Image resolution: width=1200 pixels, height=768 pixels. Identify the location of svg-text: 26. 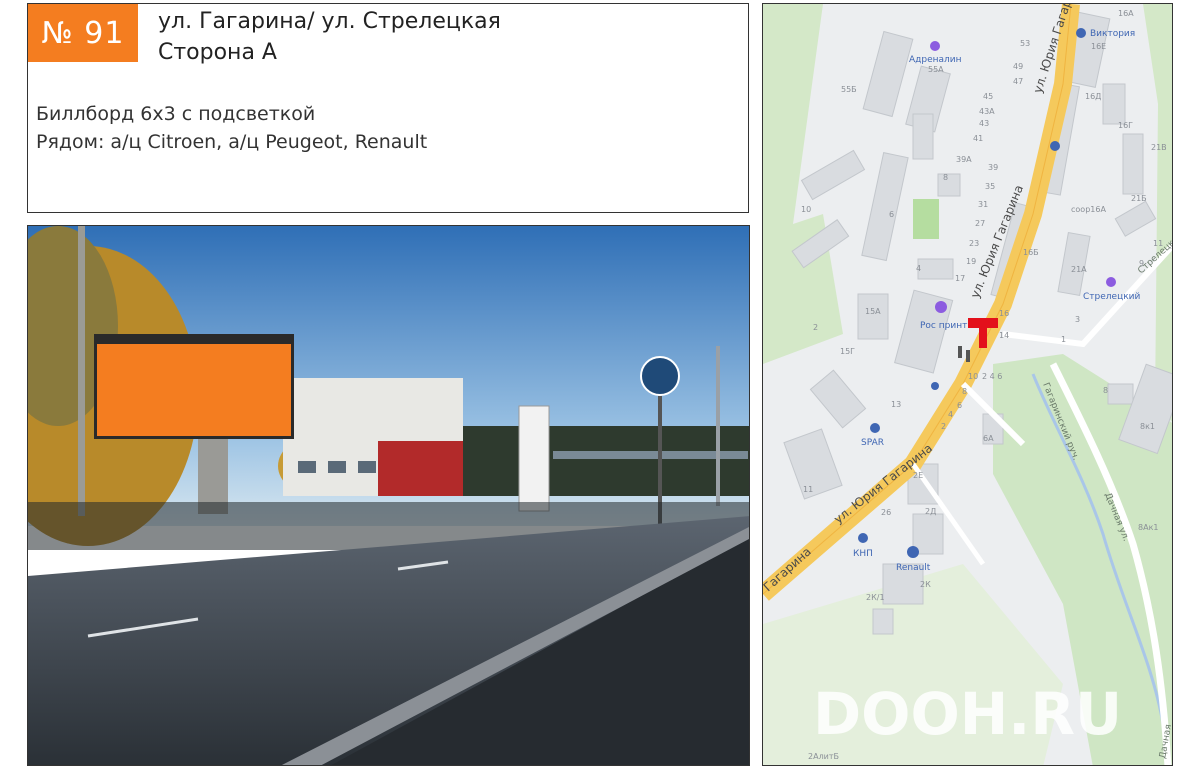
(886, 512).